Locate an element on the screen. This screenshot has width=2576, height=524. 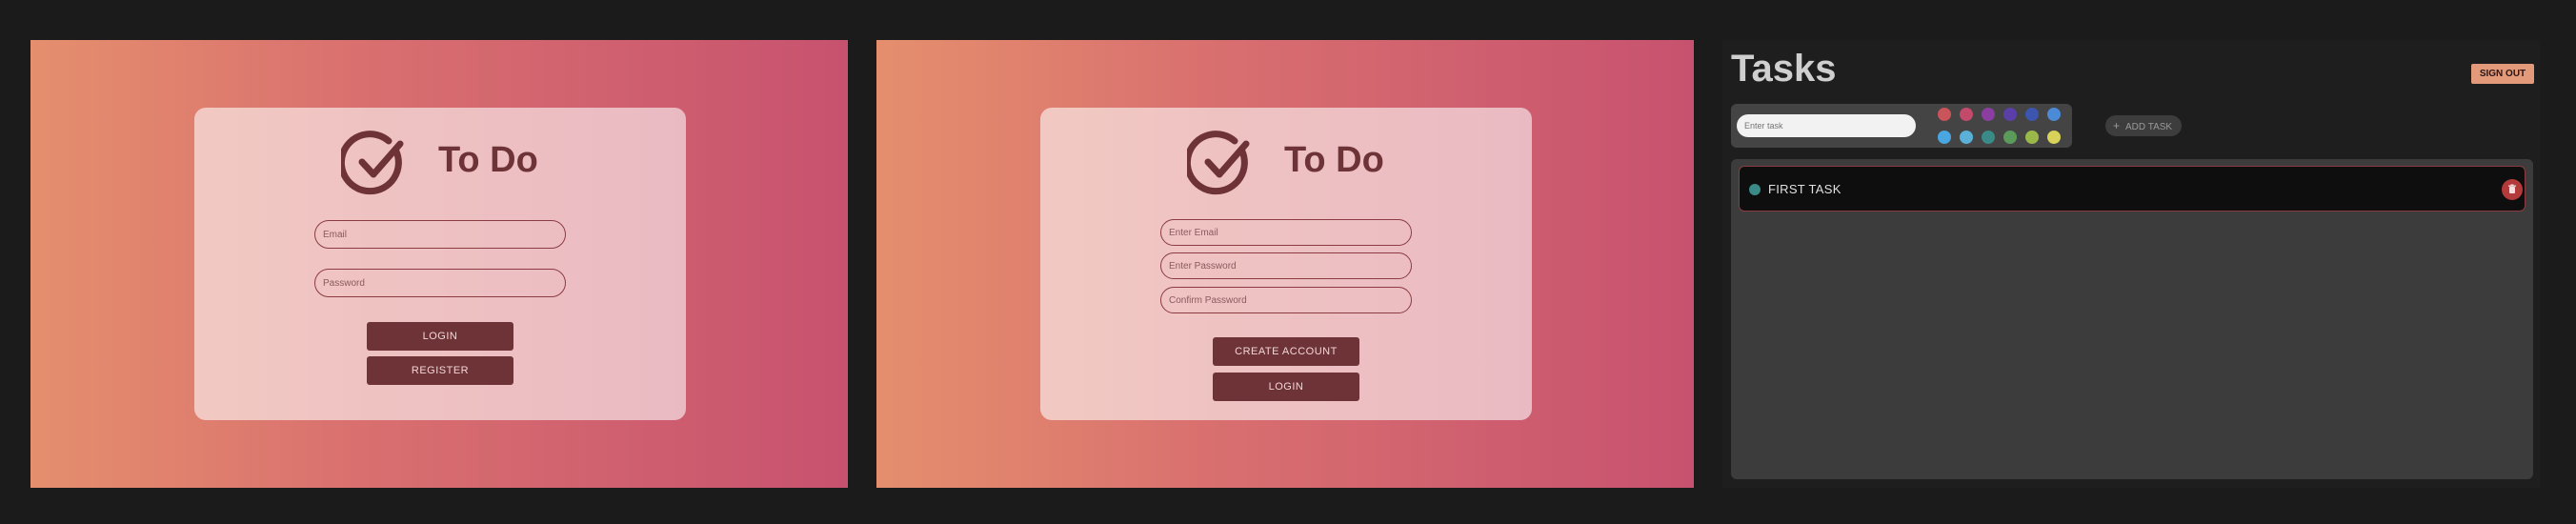
task-toolbar is located at coordinates (1902, 126).